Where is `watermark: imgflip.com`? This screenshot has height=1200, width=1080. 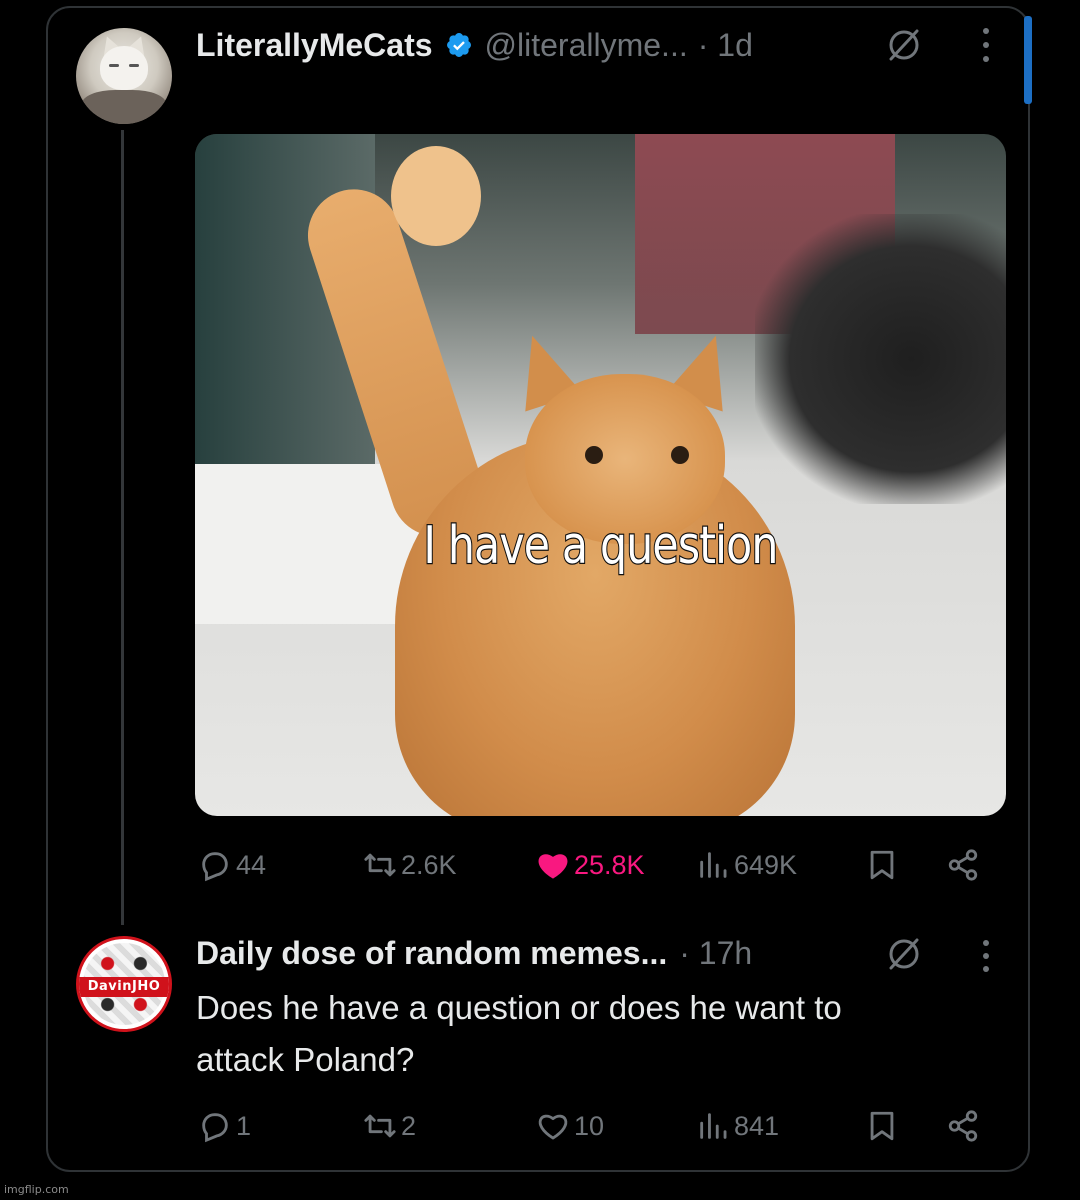 watermark: imgflip.com is located at coordinates (36, 1189).